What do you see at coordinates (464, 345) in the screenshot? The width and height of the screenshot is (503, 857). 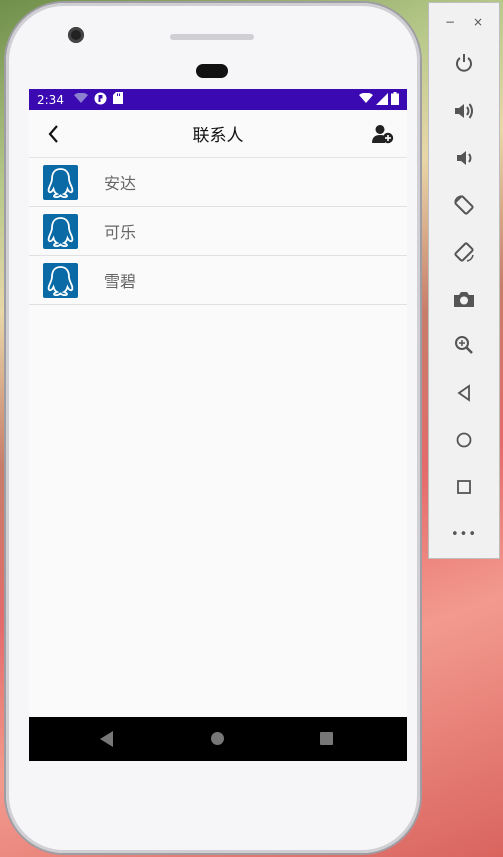 I see `zoom-icon` at bounding box center [464, 345].